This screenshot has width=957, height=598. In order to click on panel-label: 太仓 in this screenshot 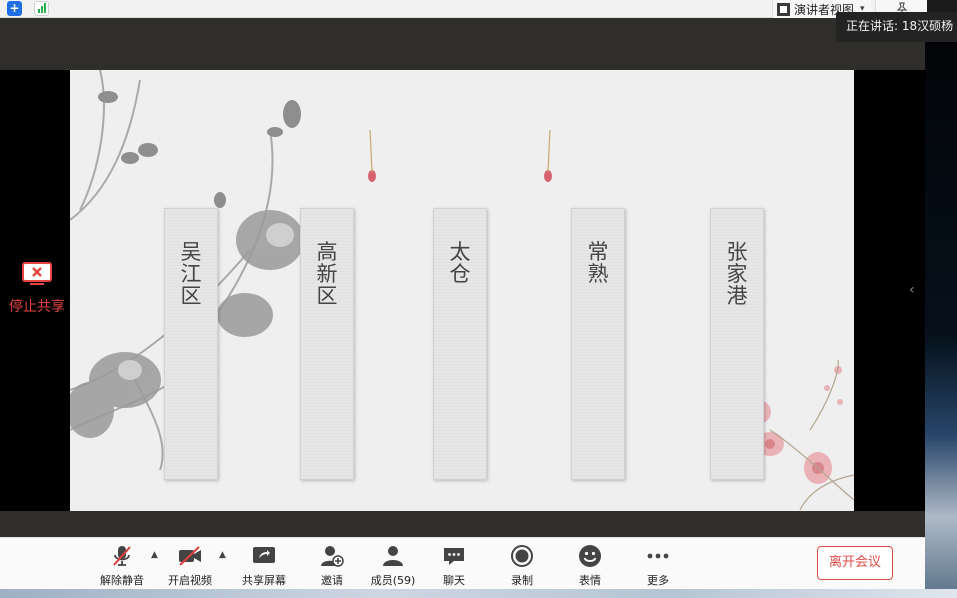, I will do `click(460, 263)`.